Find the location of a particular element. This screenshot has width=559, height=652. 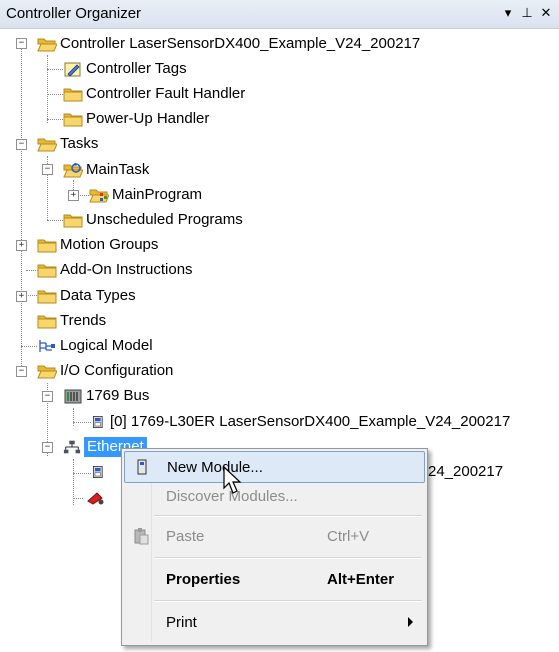

tree-item-label: 1769 Bus is located at coordinates (118, 395).